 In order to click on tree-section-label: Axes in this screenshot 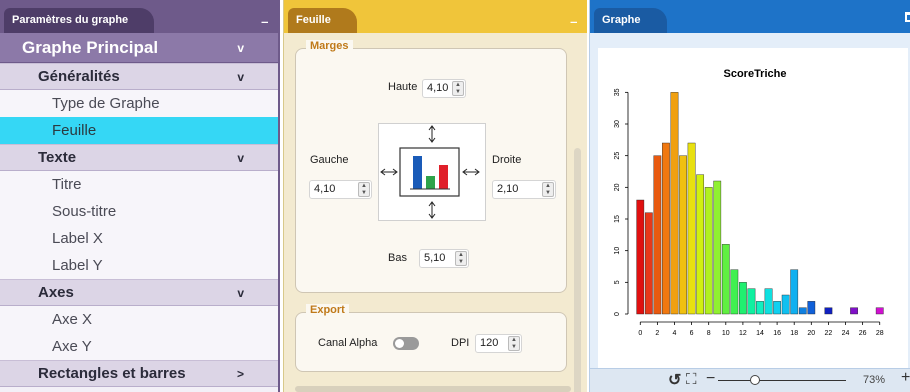, I will do `click(56, 292)`.